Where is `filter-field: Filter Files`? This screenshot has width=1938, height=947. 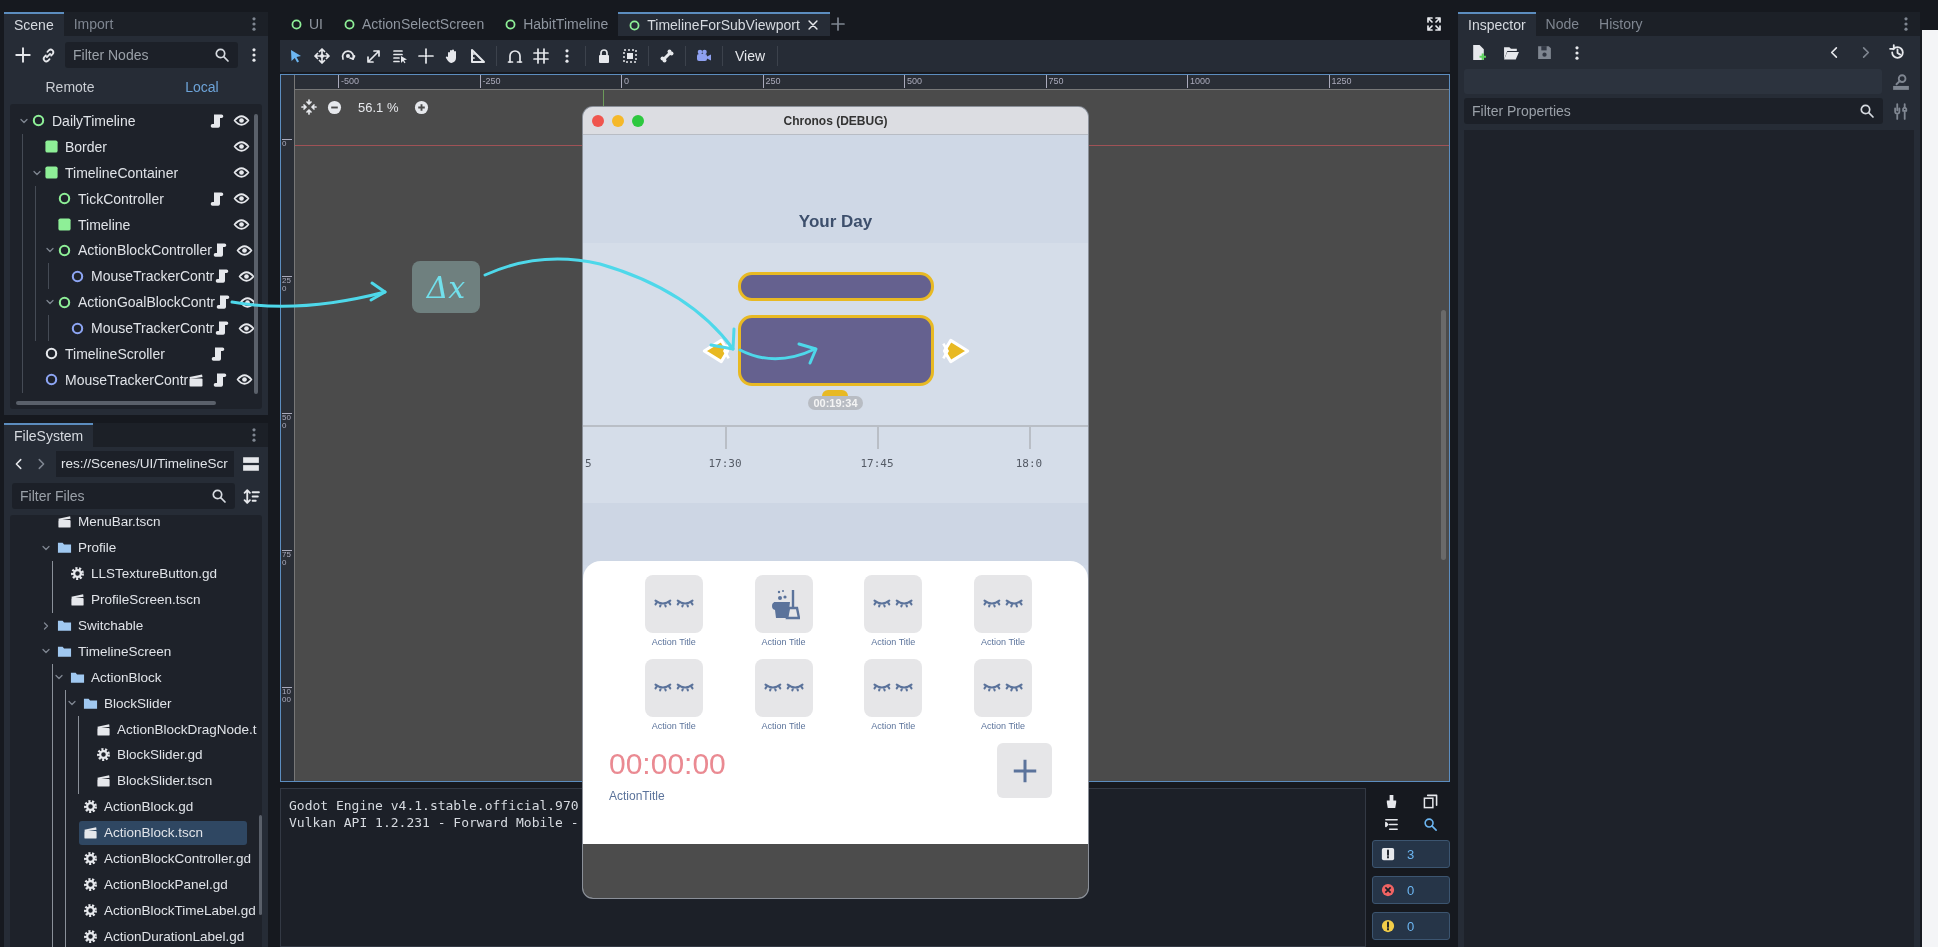 filter-field: Filter Files is located at coordinates (123, 496).